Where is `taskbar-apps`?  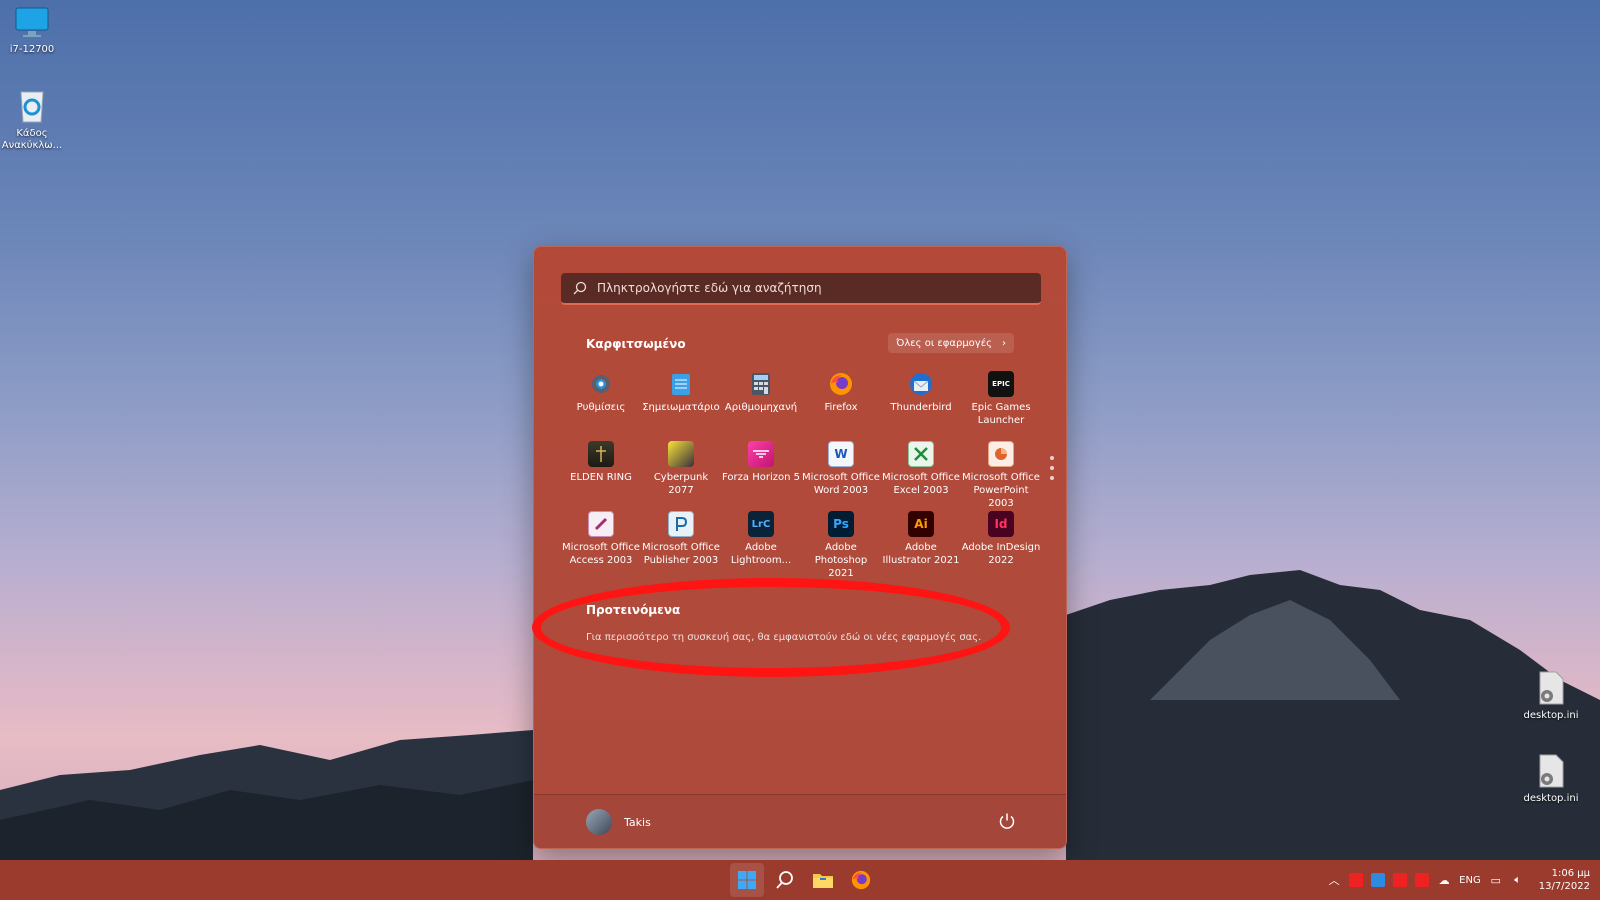 taskbar-apps is located at coordinates (804, 880).